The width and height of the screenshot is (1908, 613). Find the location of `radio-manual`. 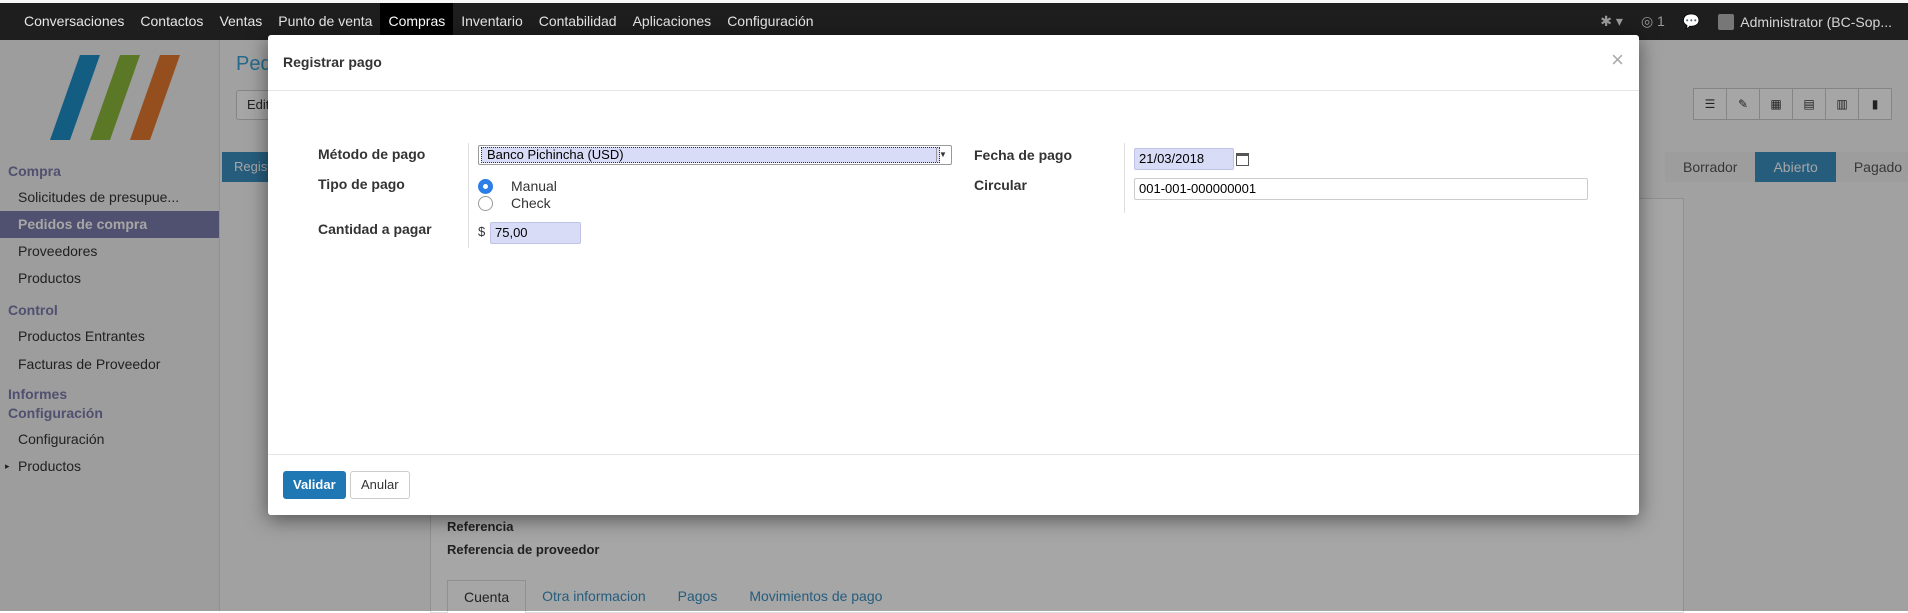

radio-manual is located at coordinates (485, 186).